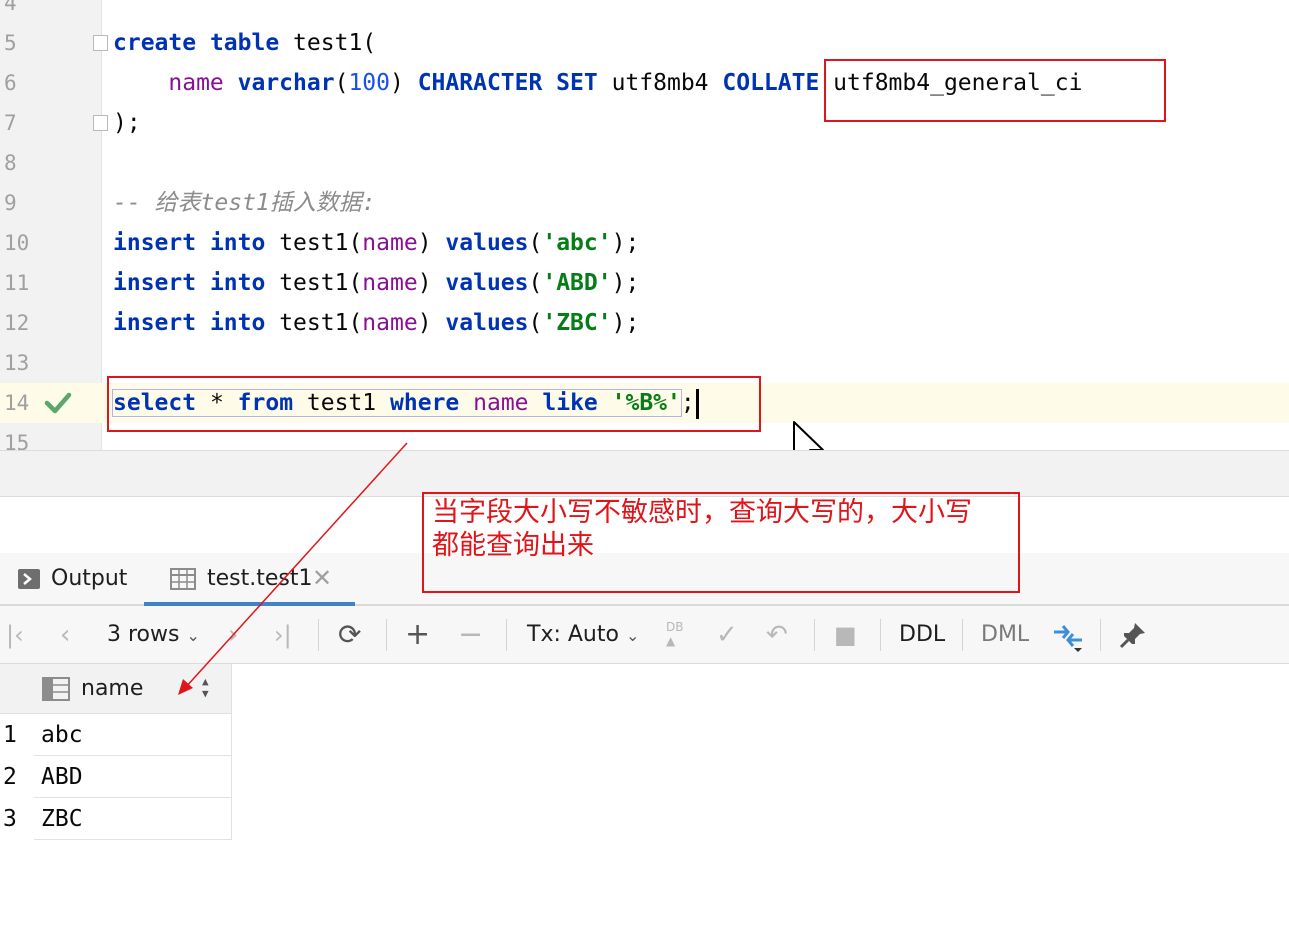 This screenshot has width=1289, height=927. Describe the element at coordinates (100, 123) in the screenshot. I see `fold-close-icon` at that location.